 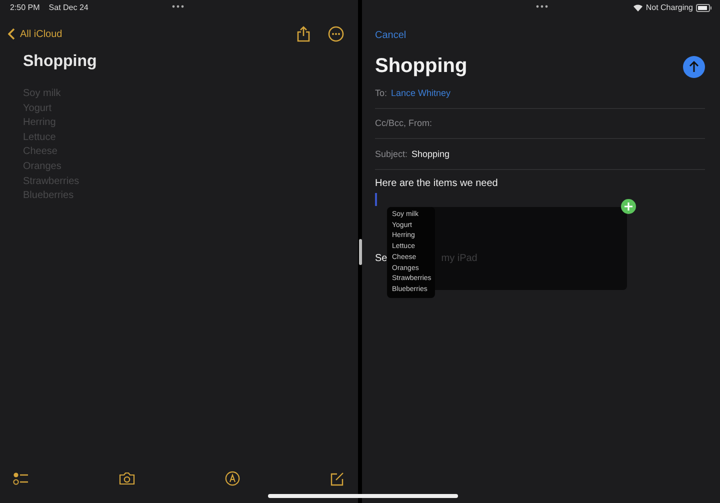 What do you see at coordinates (127, 478) in the screenshot?
I see `camera-icon` at bounding box center [127, 478].